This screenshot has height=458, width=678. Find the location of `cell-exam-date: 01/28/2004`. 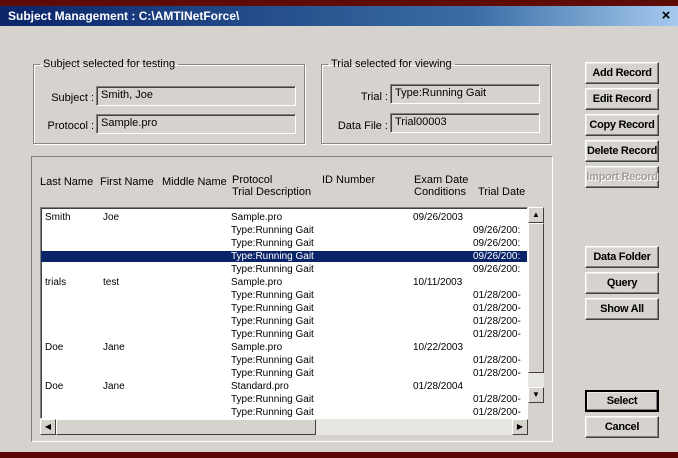

cell-exam-date: 01/28/2004 is located at coordinates (438, 386).